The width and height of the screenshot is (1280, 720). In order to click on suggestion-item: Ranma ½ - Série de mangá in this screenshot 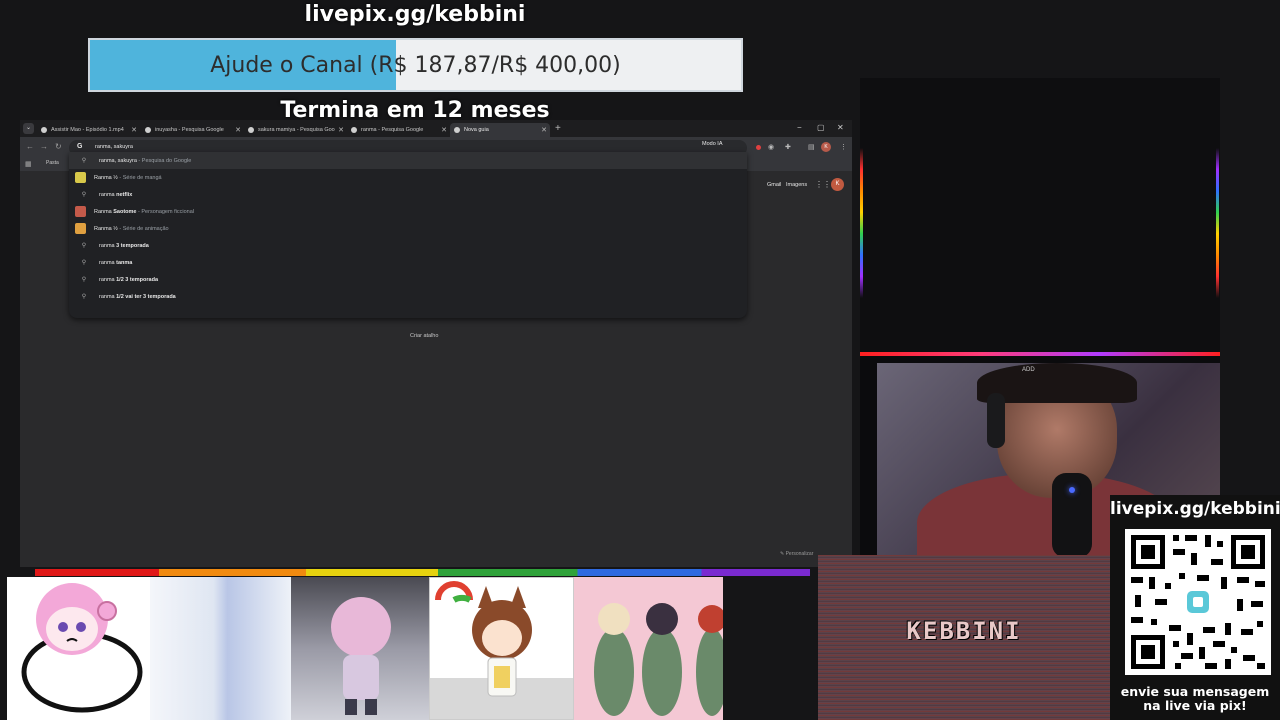, I will do `click(408, 177)`.